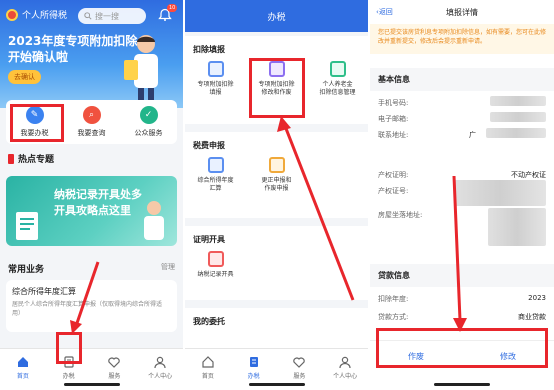 The height and width of the screenshot is (390, 554). Describe the element at coordinates (337, 88) in the screenshot. I see `item-label: 个人养老金 扣除信息管理` at that location.